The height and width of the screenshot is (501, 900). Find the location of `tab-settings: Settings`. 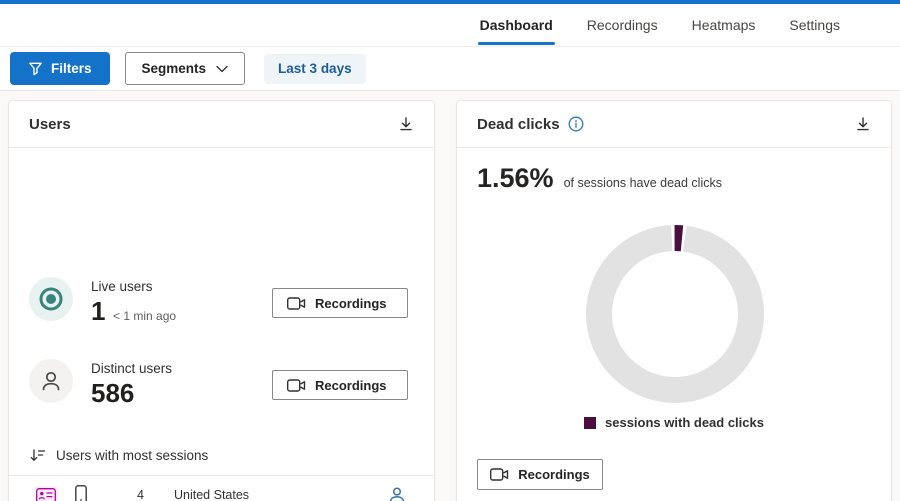

tab-settings: Settings is located at coordinates (814, 25).